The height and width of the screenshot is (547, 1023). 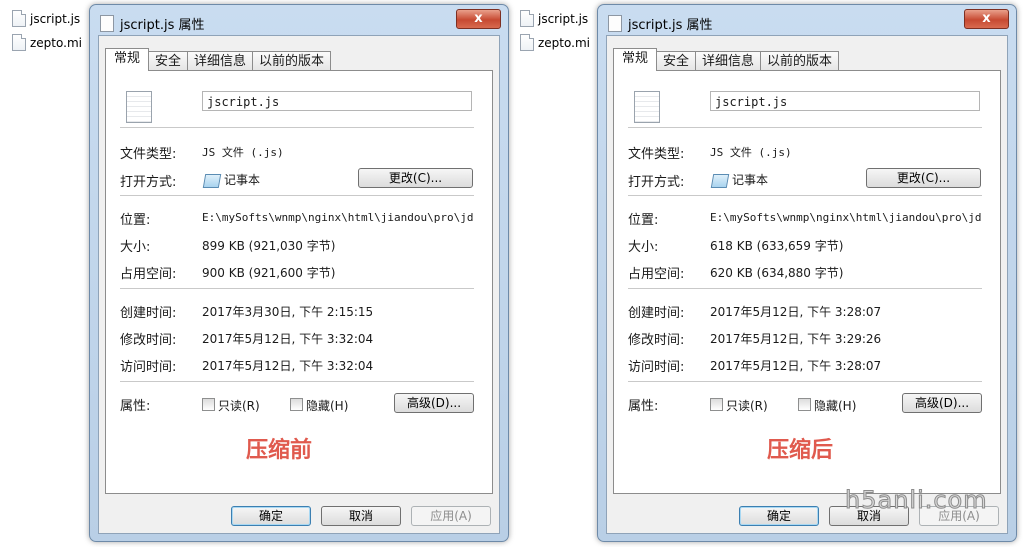 I want to click on accessed-value: 2017年5月12日, 下午 3:28:07, so click(x=796, y=366).